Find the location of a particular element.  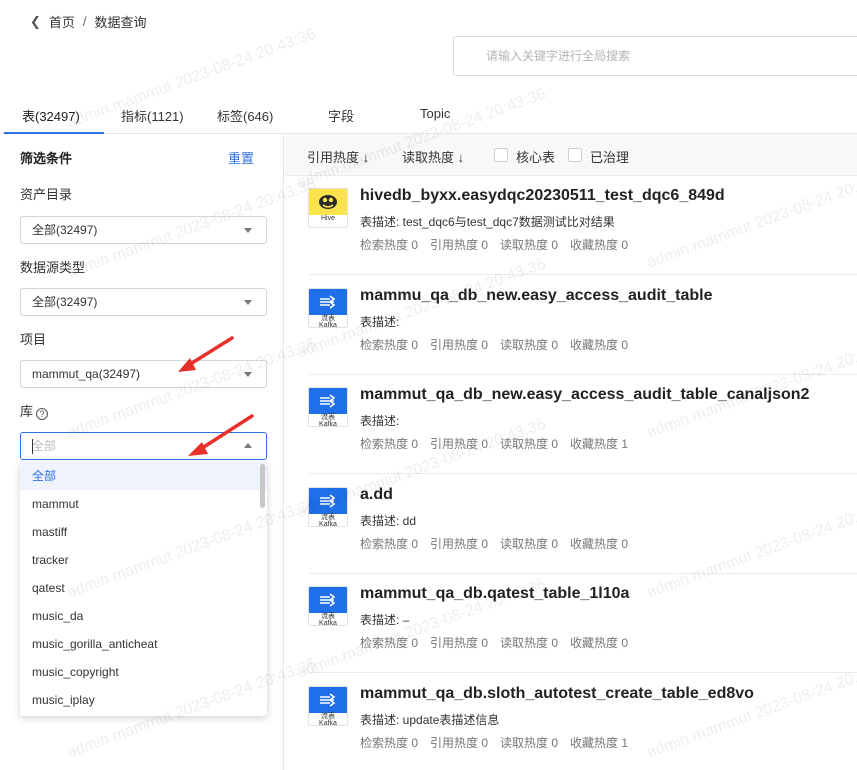

back-chevron-icon: ❮ is located at coordinates (35, 22).